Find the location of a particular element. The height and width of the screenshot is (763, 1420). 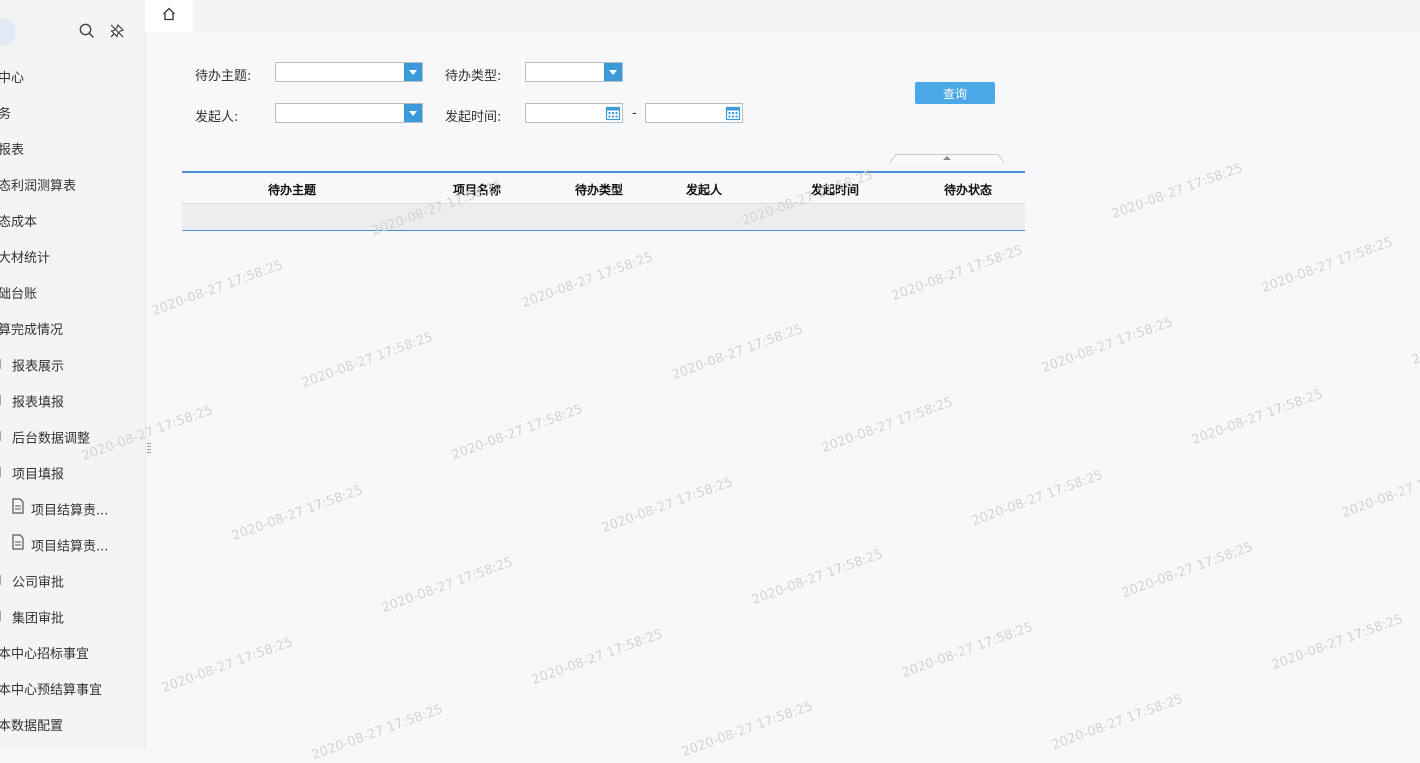

sidebar-item-material-stats: 大材统计 is located at coordinates (25, 259).